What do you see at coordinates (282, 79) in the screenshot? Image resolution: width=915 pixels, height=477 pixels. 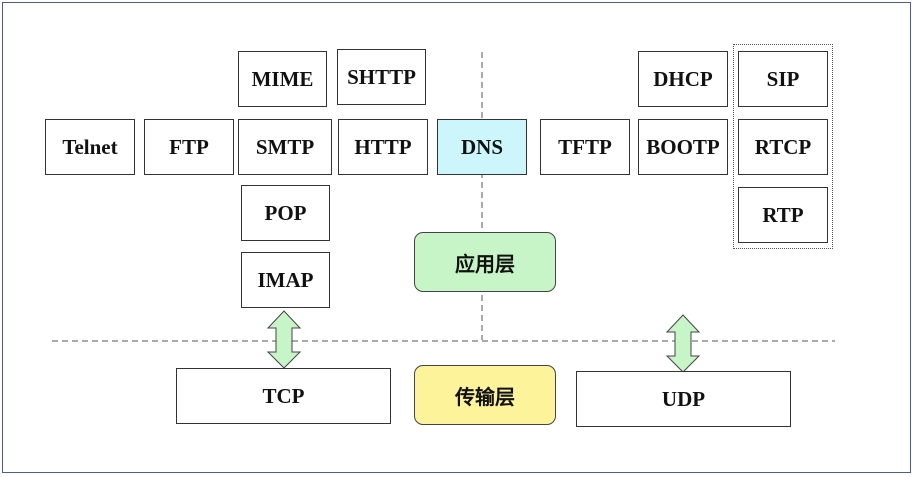 I see `protocol-mime: MIME` at bounding box center [282, 79].